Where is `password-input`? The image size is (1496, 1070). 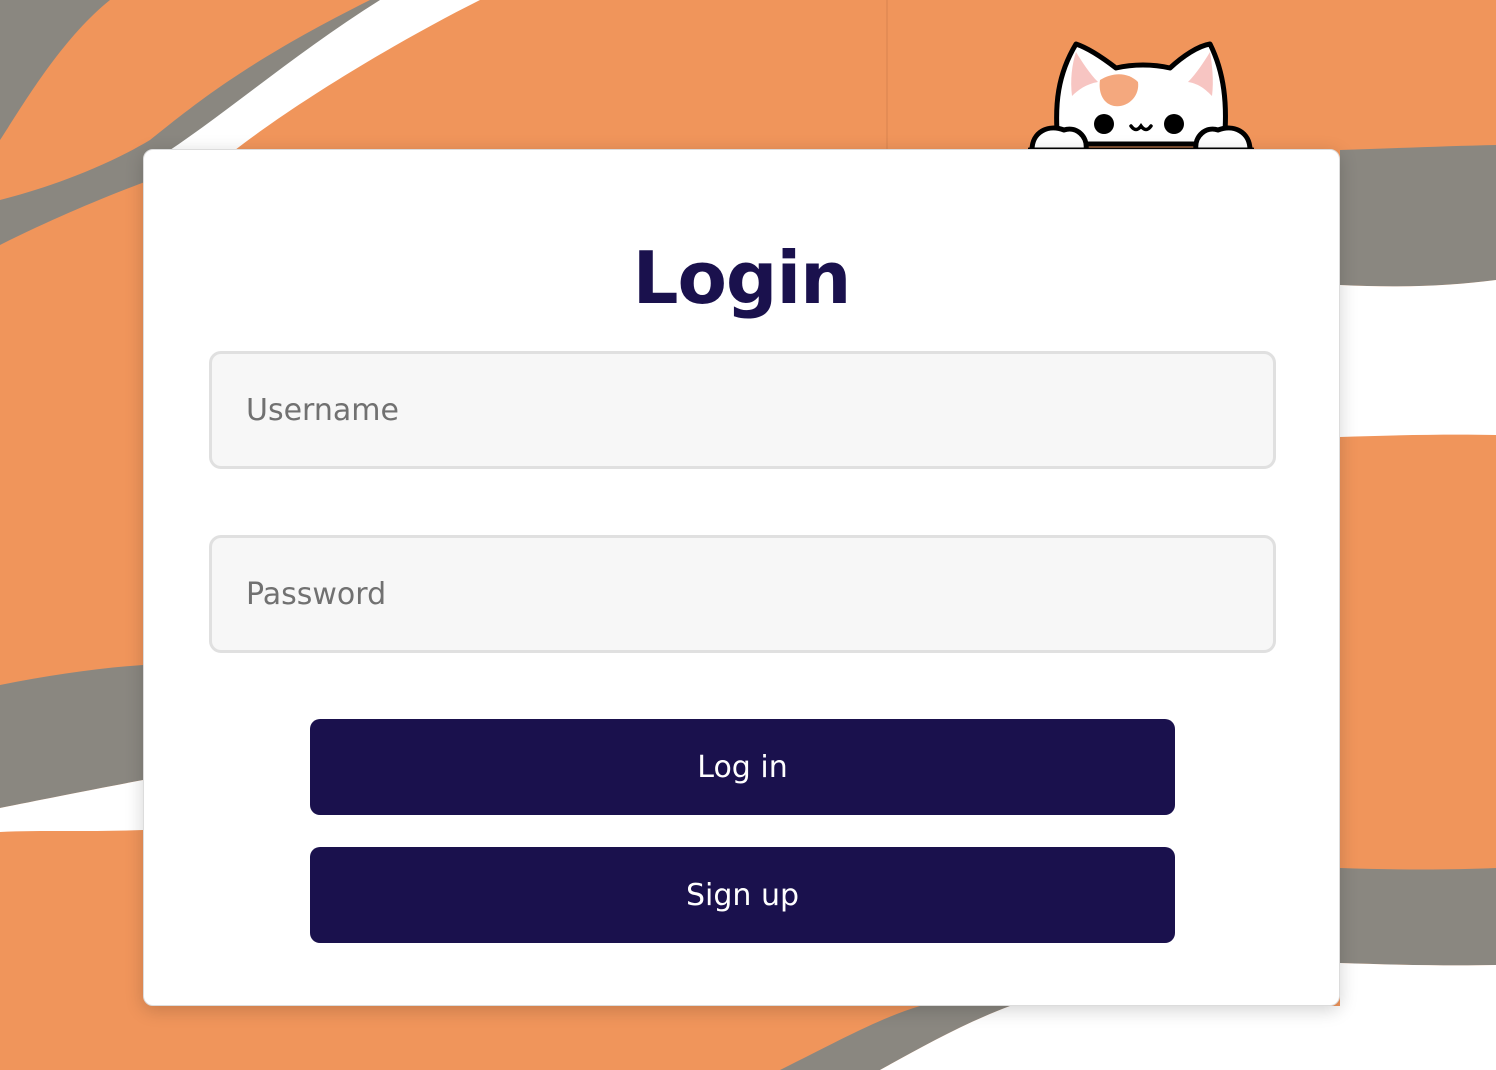 password-input is located at coordinates (742, 594).